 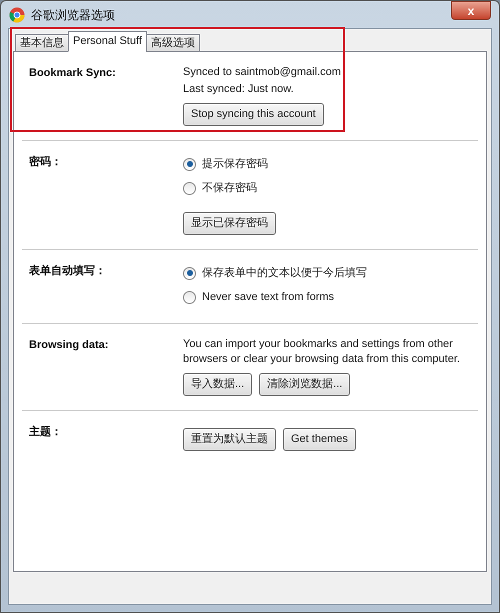 I want to click on section-label: 主题：, so click(x=46, y=432).